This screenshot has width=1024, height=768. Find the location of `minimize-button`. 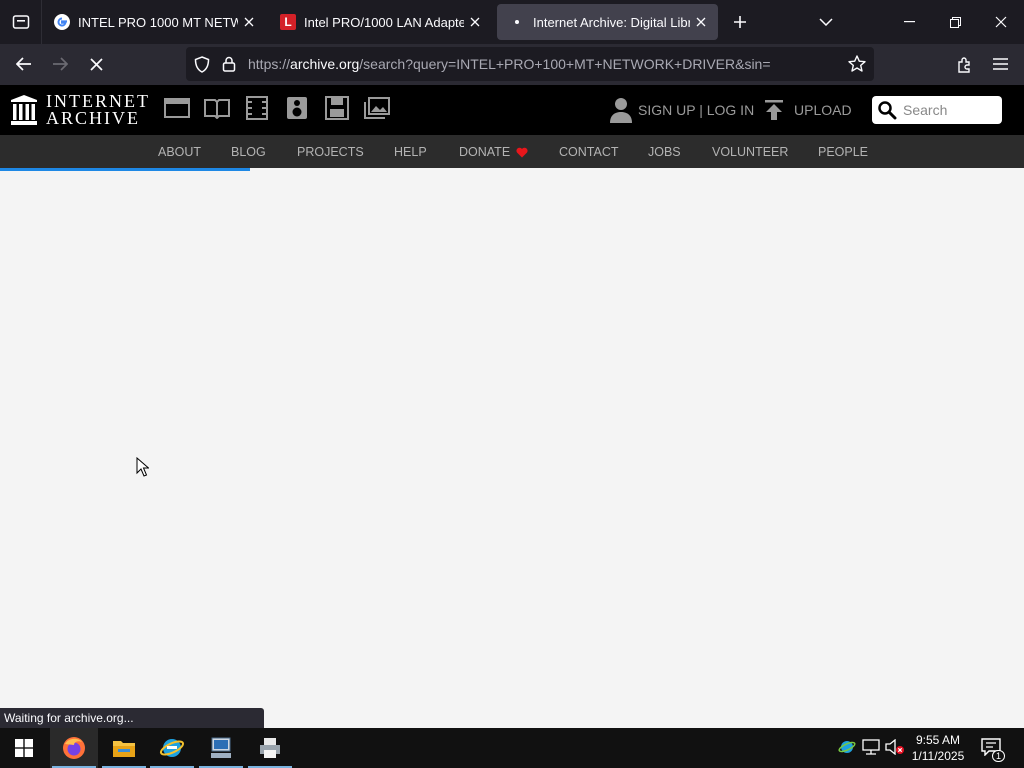

minimize-button is located at coordinates (909, 22).